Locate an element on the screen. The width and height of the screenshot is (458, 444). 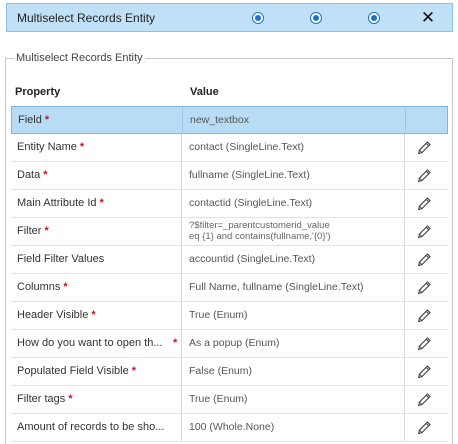
value-cell: Full Name, fullname (SingleLine.Text) is located at coordinates (293, 287).